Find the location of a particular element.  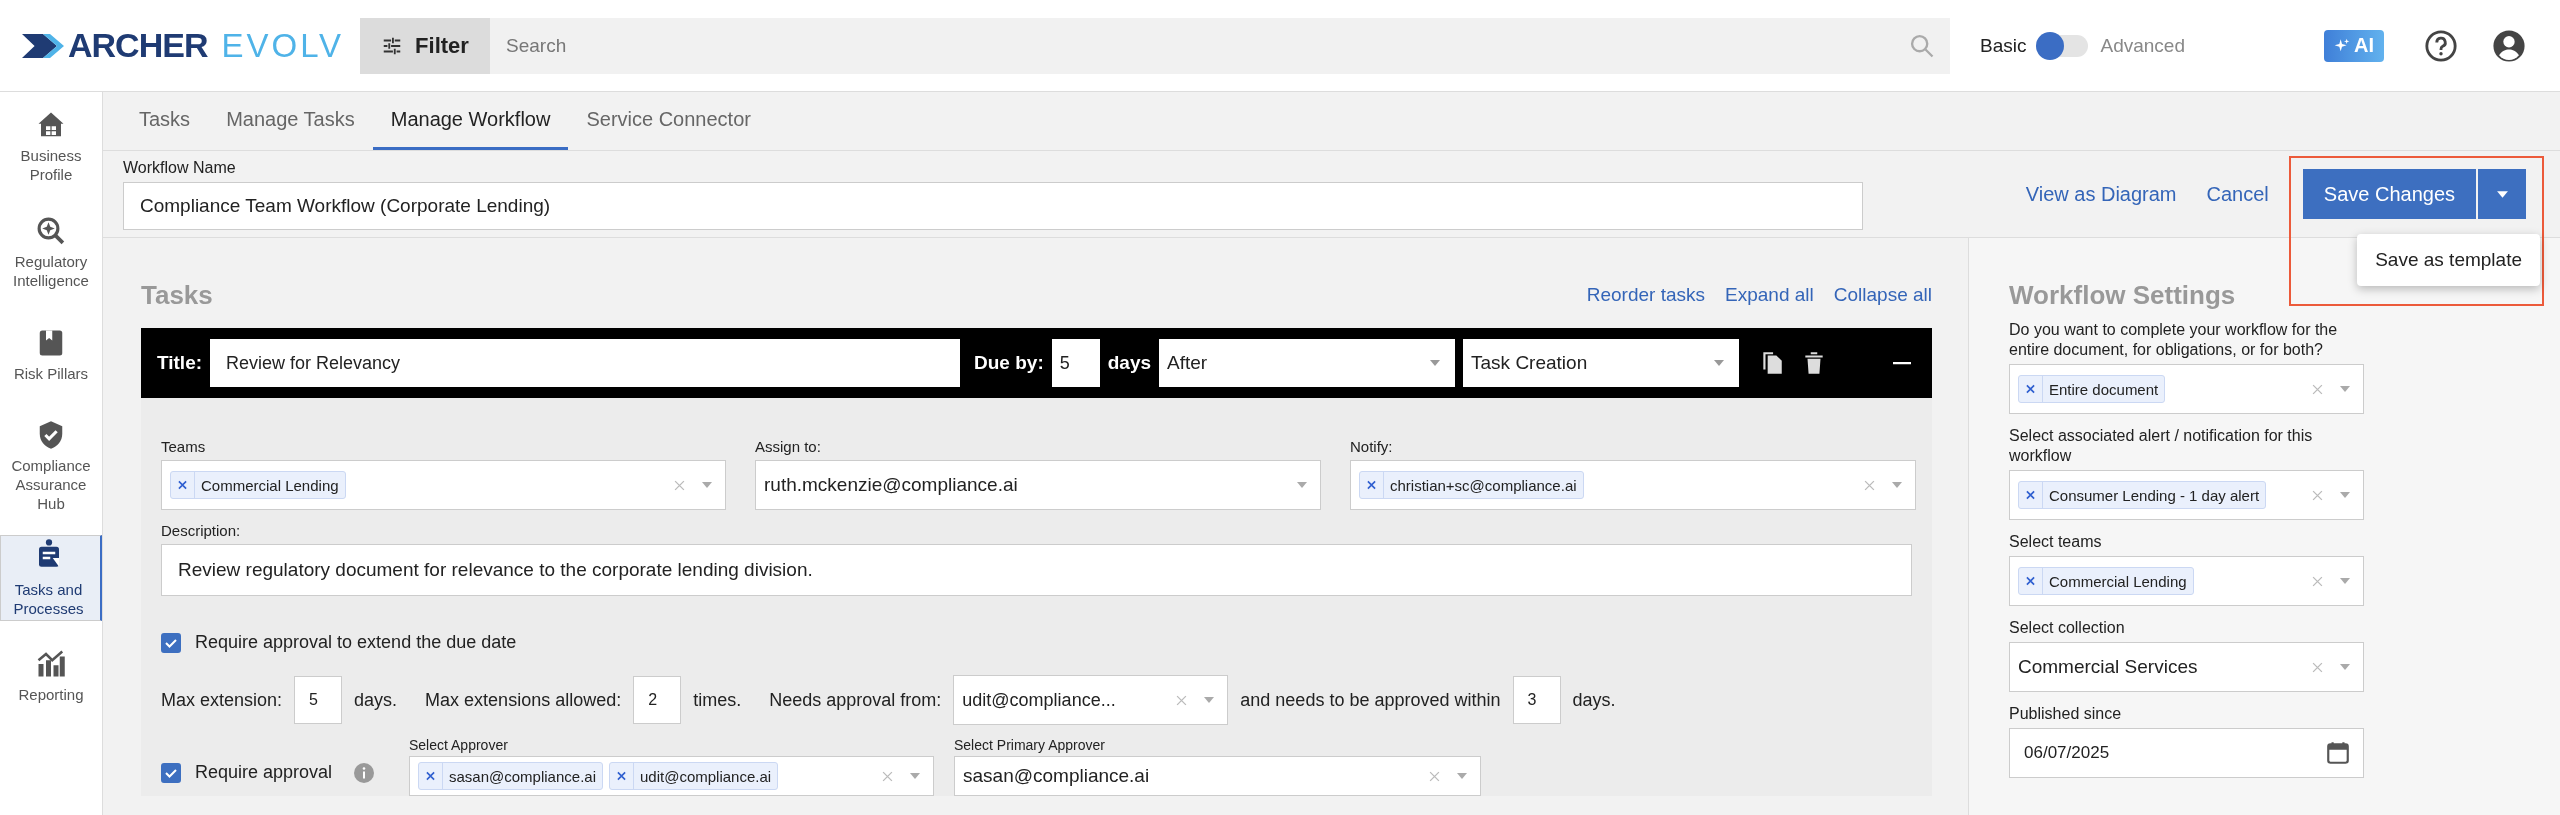

number-input: 5 is located at coordinates (318, 700).